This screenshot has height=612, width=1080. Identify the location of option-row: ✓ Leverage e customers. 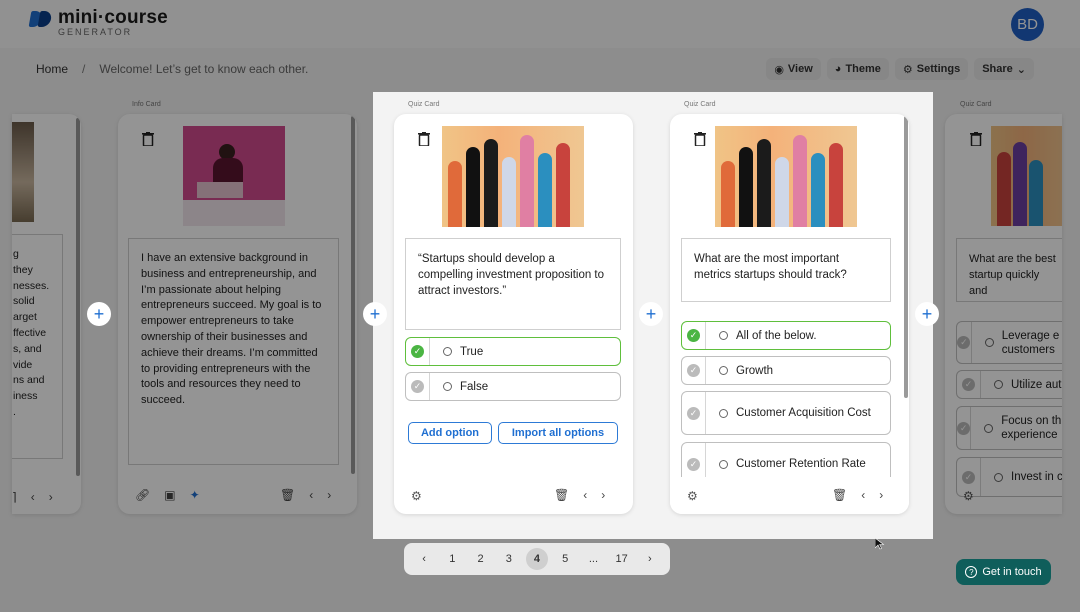
(1009, 342).